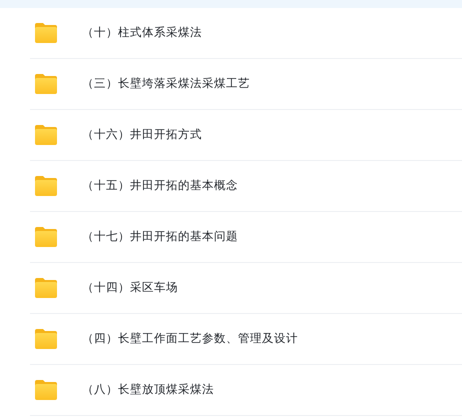 The width and height of the screenshot is (462, 420). What do you see at coordinates (148, 390) in the screenshot?
I see `folder-name: （八）长壁放顶煤采煤法` at bounding box center [148, 390].